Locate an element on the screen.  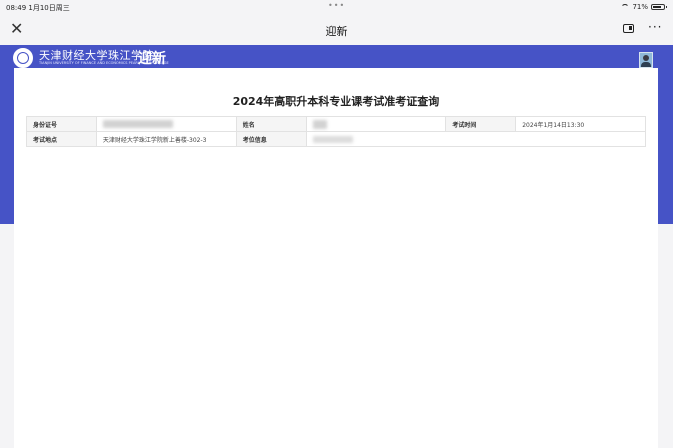
page-title: 2024年高职升本科专业课考试准考证查询 is located at coordinates (336, 101).